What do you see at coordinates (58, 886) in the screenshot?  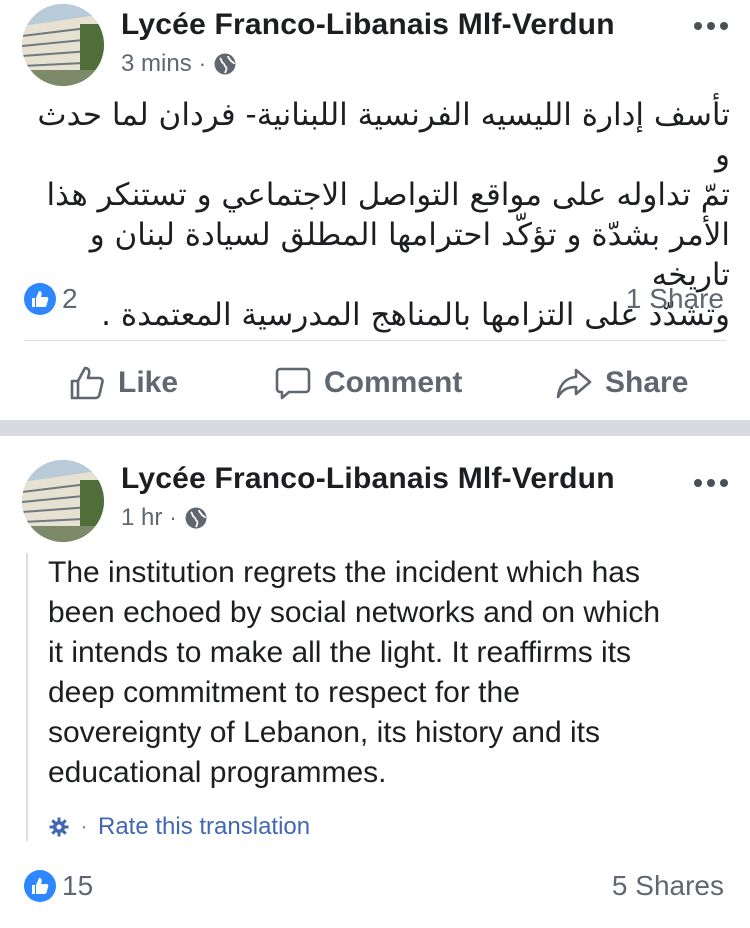 I see `reactions-summary: 15` at bounding box center [58, 886].